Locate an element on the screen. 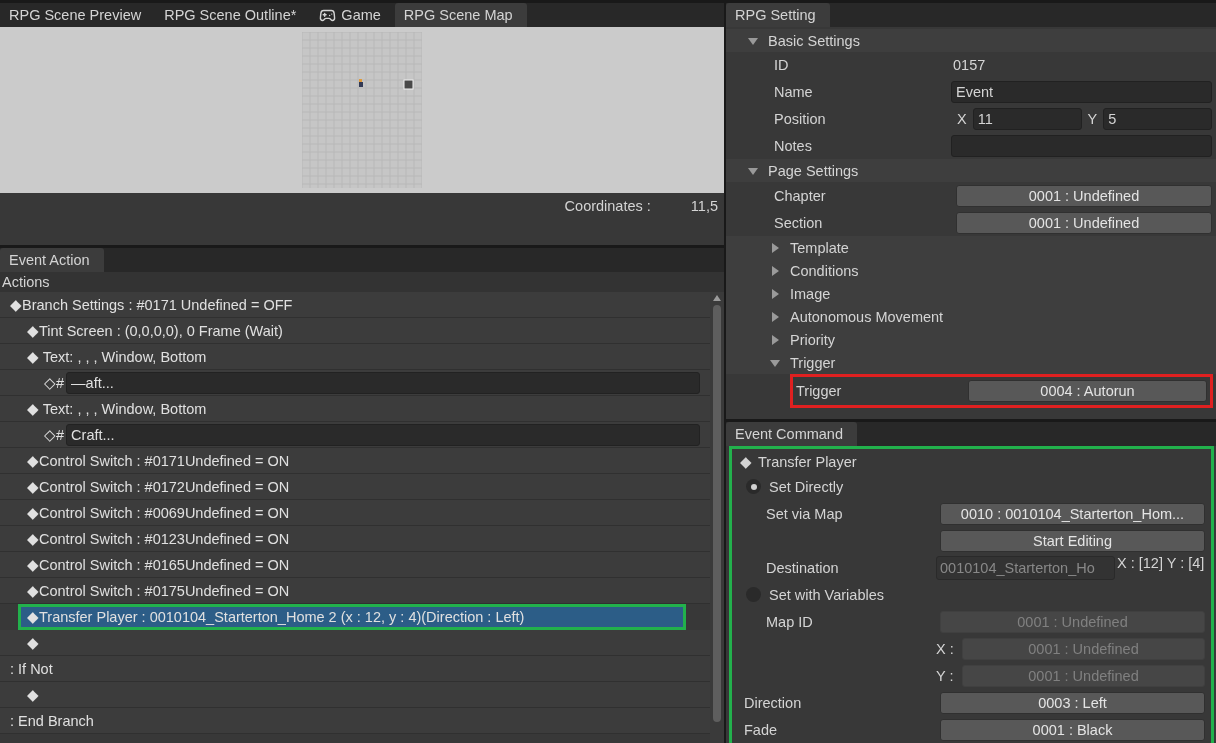 The width and height of the screenshot is (1216, 743). dropdown-button: 0004 : Autorun is located at coordinates (1087, 391).